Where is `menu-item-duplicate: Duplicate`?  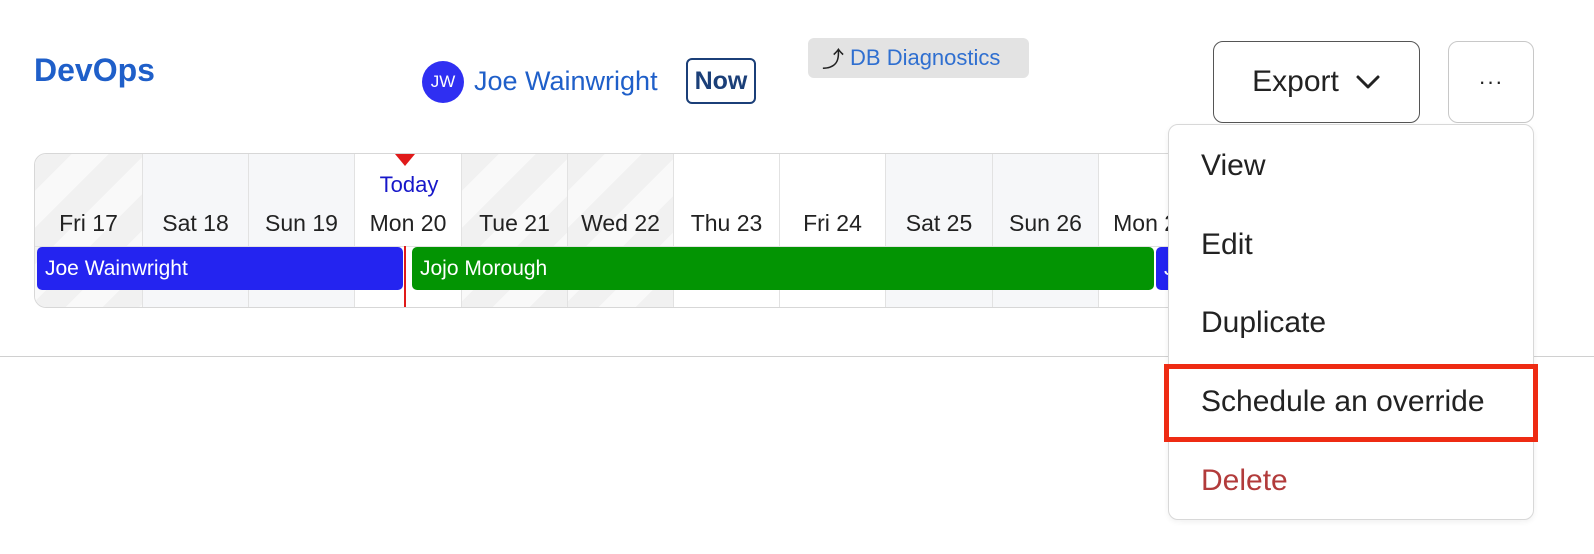
menu-item-duplicate: Duplicate is located at coordinates (1263, 323).